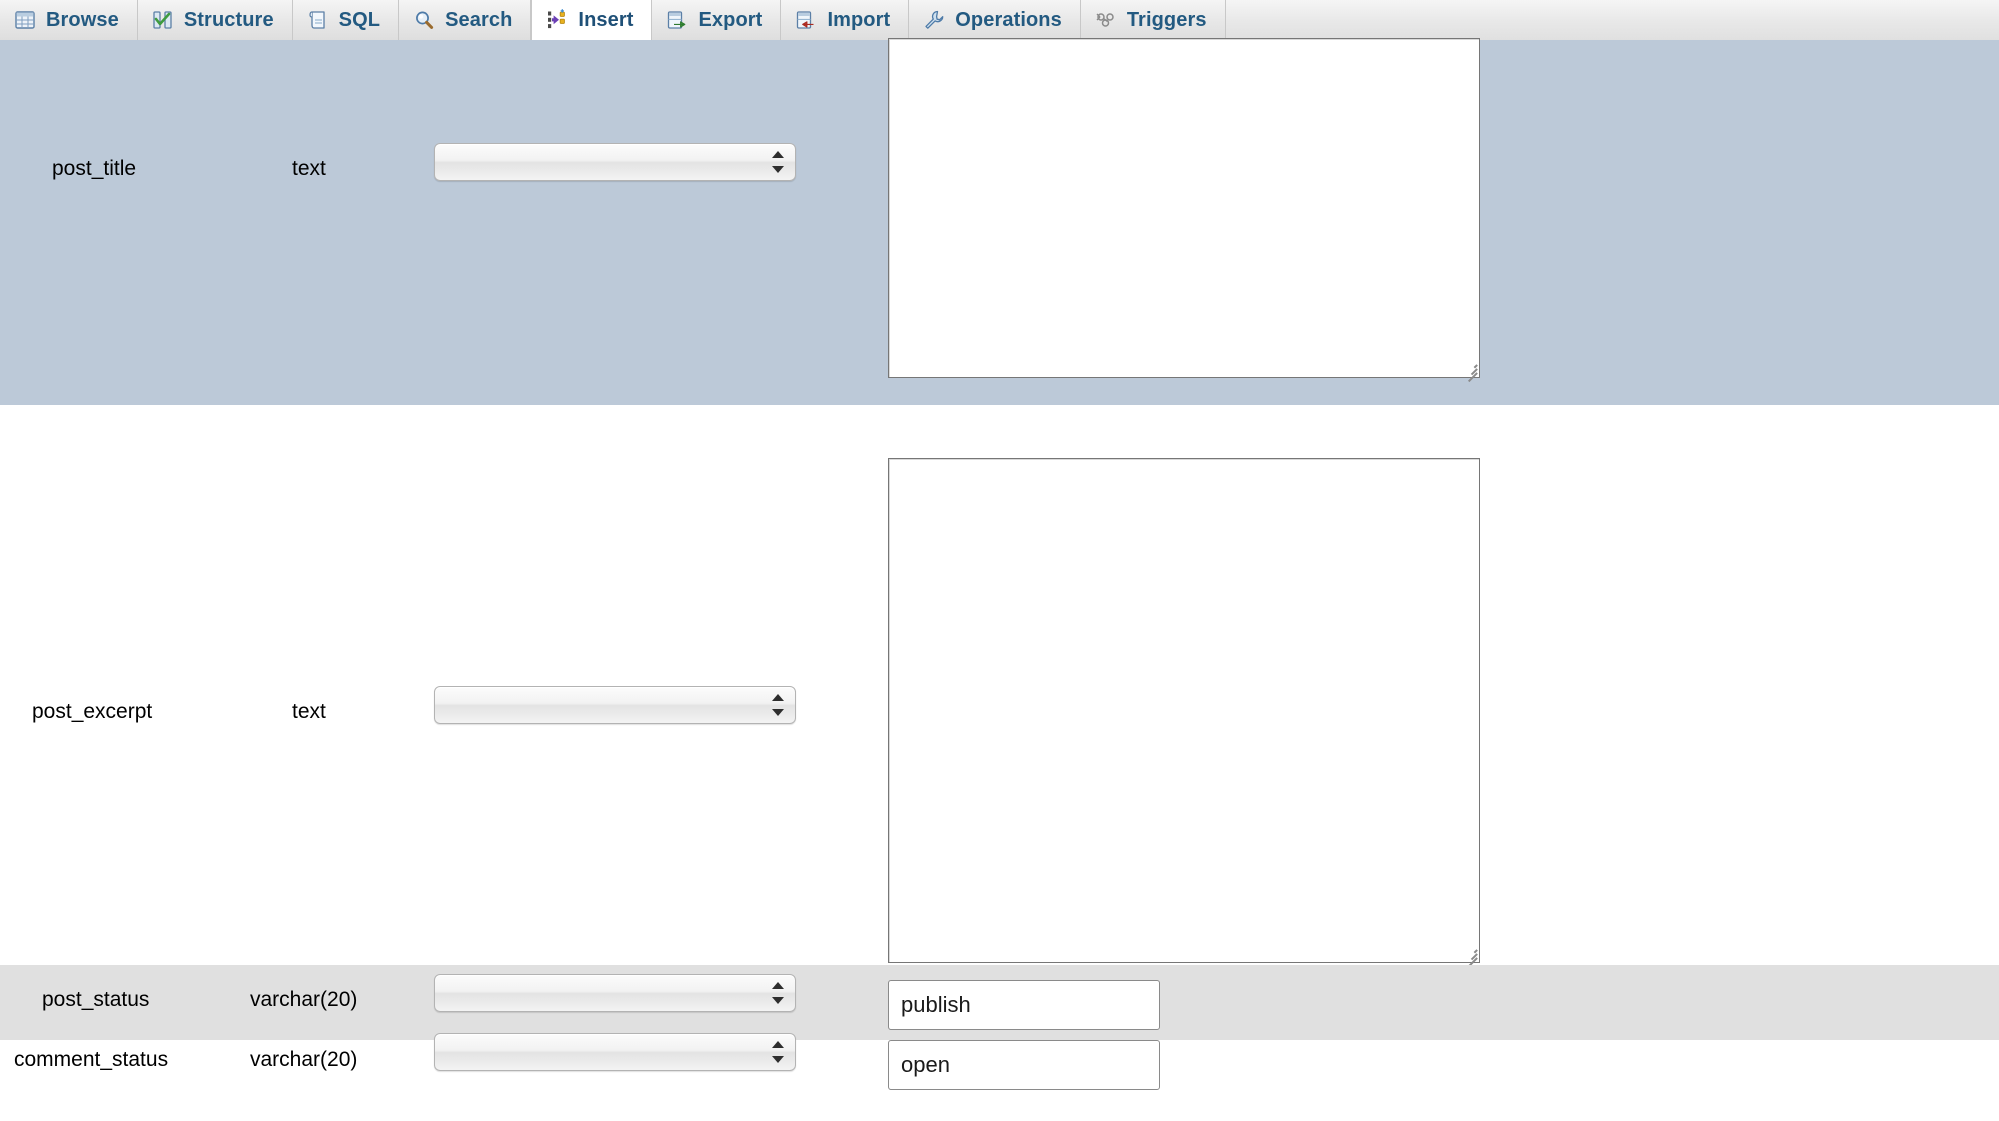 The height and width of the screenshot is (1121, 1999). I want to click on tab-insert: Insert, so click(592, 20).